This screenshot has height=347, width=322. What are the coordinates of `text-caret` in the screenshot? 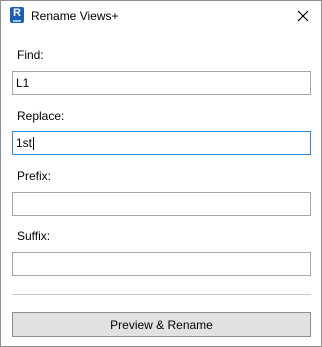 It's located at (34, 144).